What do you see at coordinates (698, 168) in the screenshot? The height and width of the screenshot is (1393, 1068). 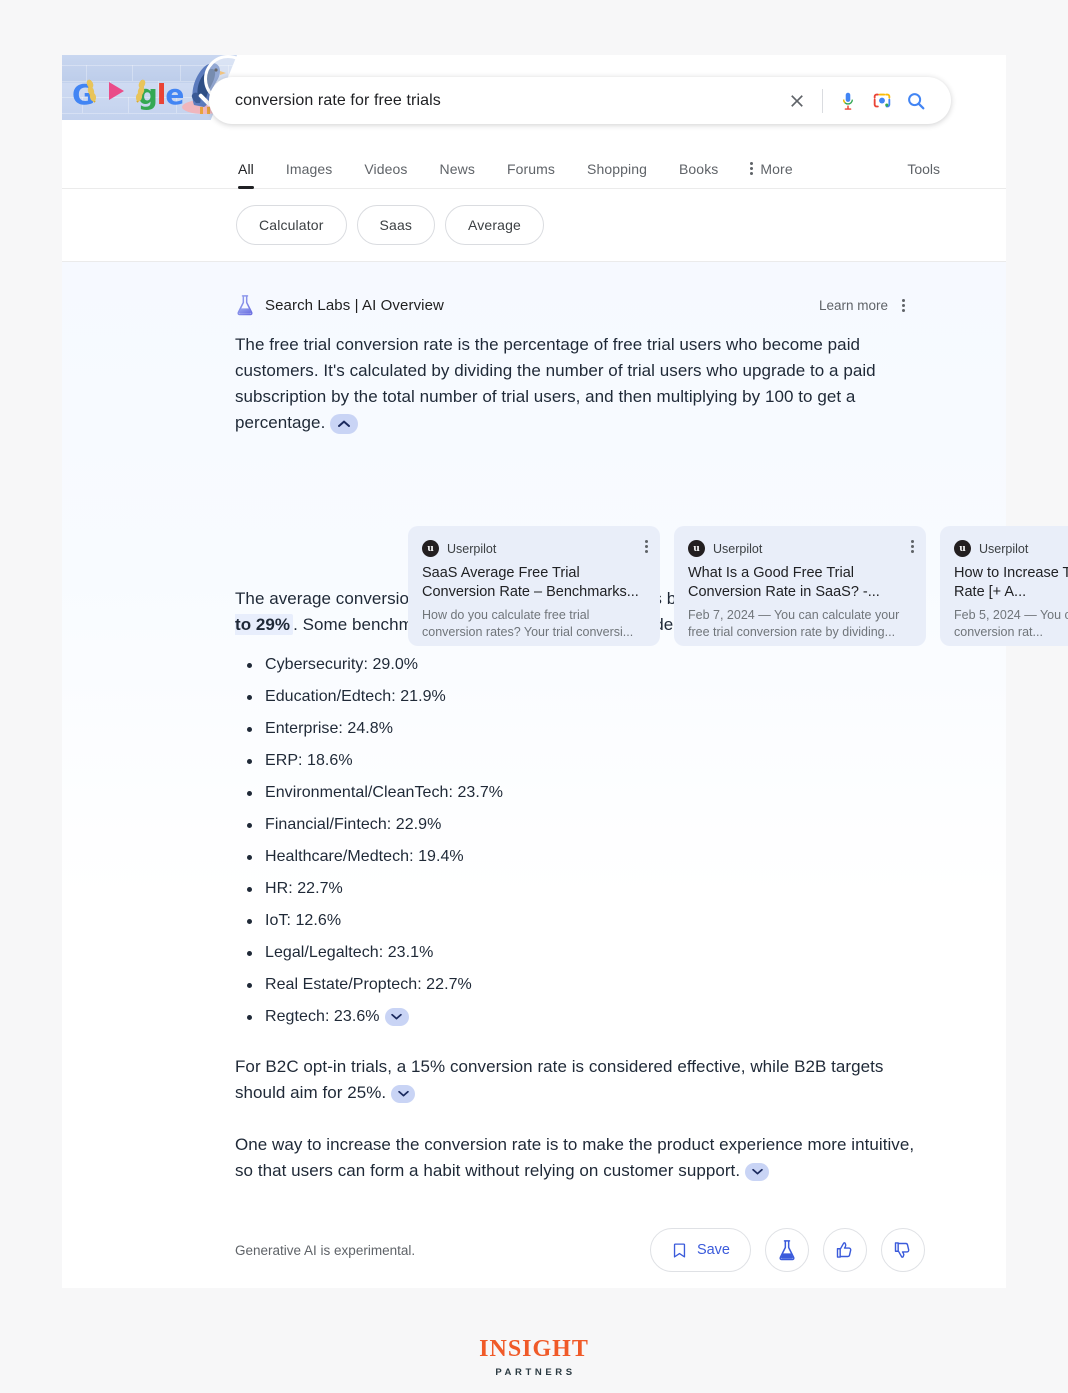 I see `tab-books: Books` at bounding box center [698, 168].